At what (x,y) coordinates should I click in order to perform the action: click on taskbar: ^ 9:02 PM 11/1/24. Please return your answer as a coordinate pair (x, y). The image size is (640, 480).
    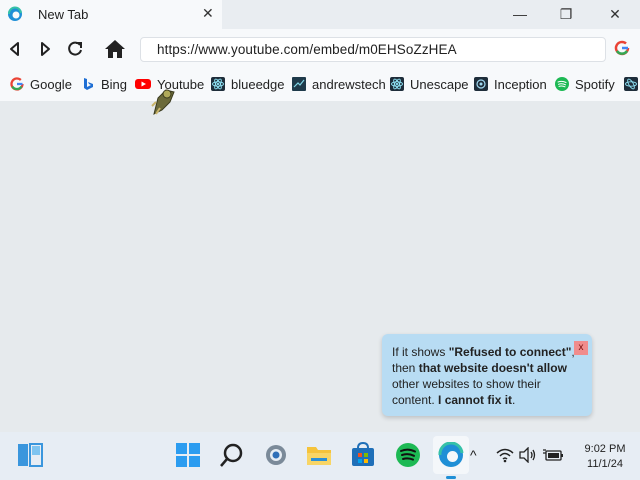
    Looking at the image, I should click on (320, 456).